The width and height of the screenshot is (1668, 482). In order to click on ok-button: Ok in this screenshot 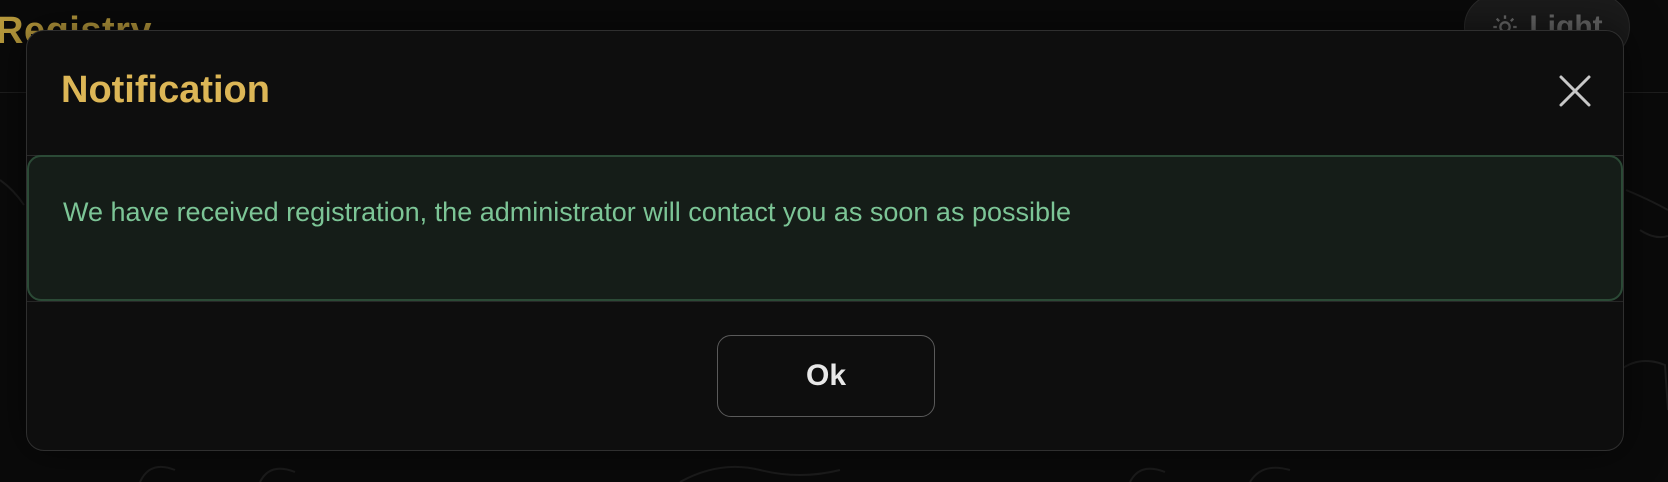, I will do `click(826, 376)`.